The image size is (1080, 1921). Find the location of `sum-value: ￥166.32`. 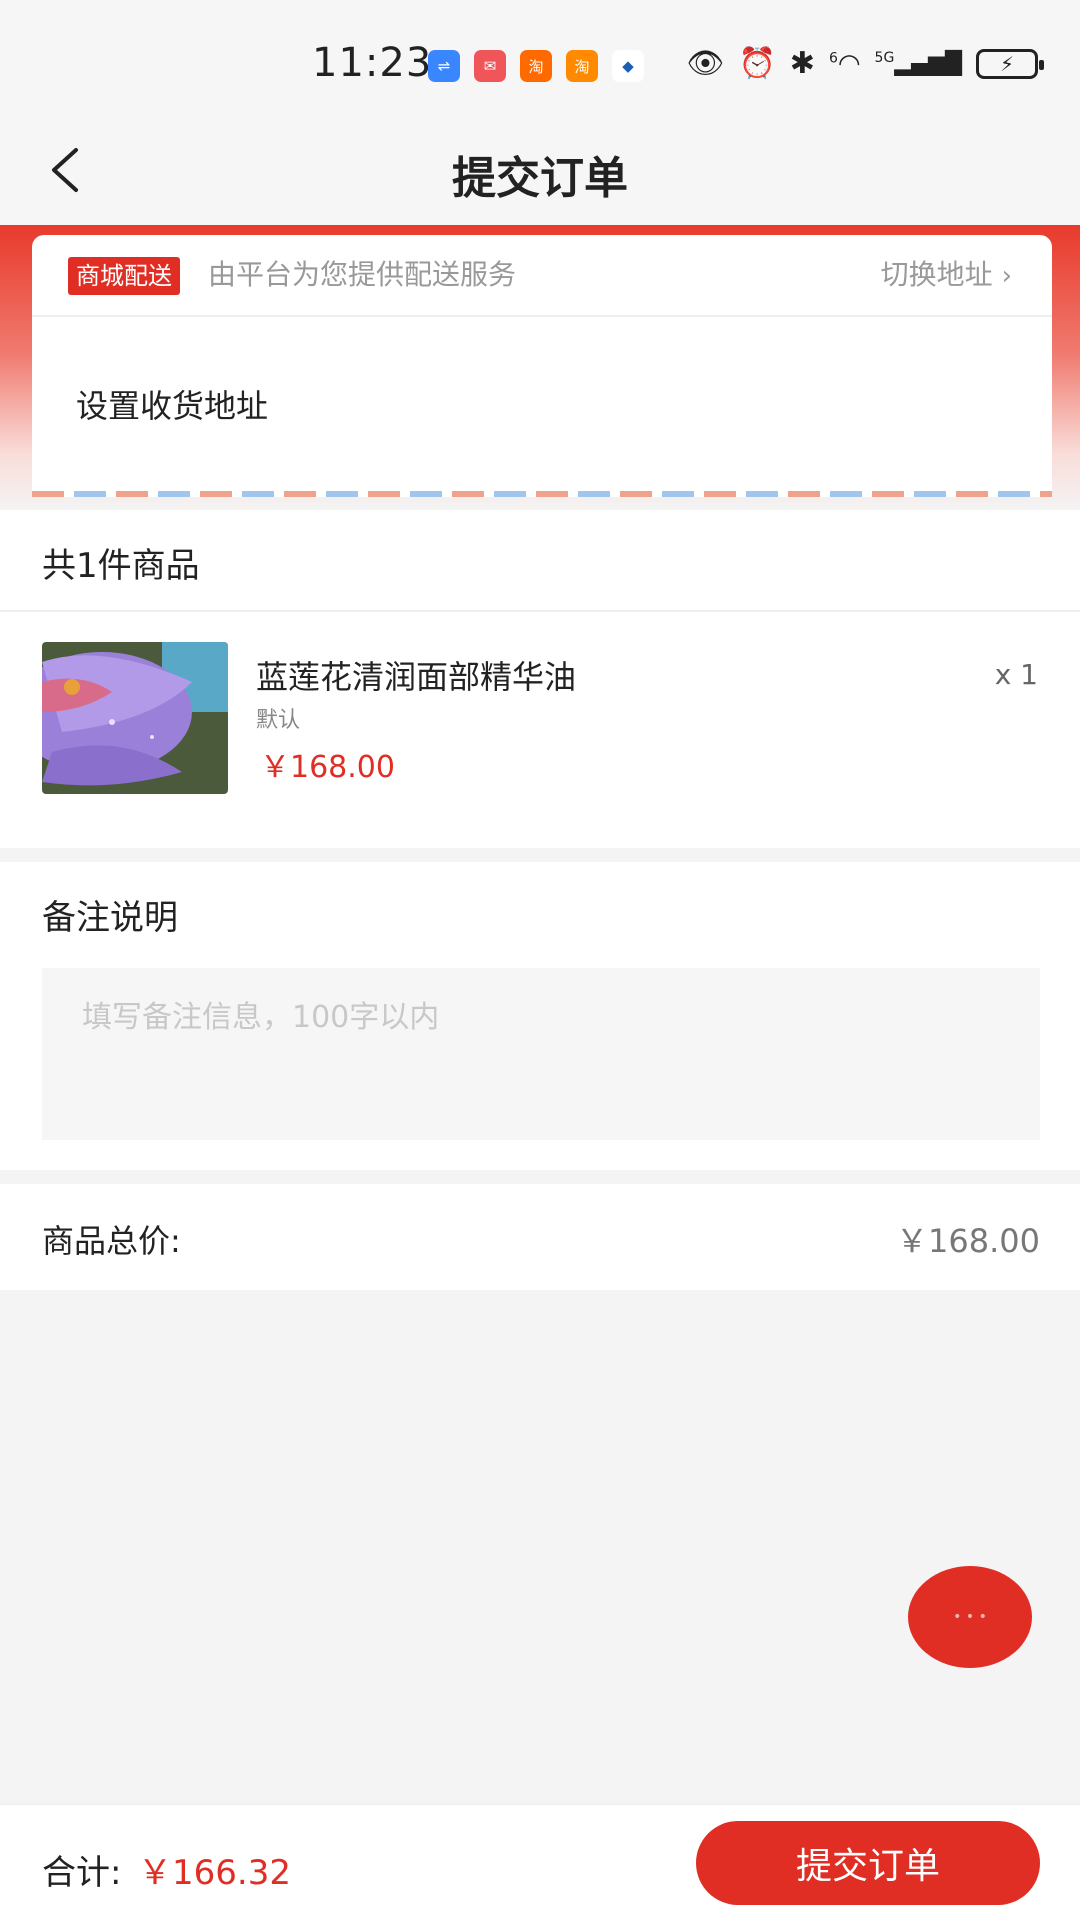

sum-value: ￥166.32 is located at coordinates (214, 1873).